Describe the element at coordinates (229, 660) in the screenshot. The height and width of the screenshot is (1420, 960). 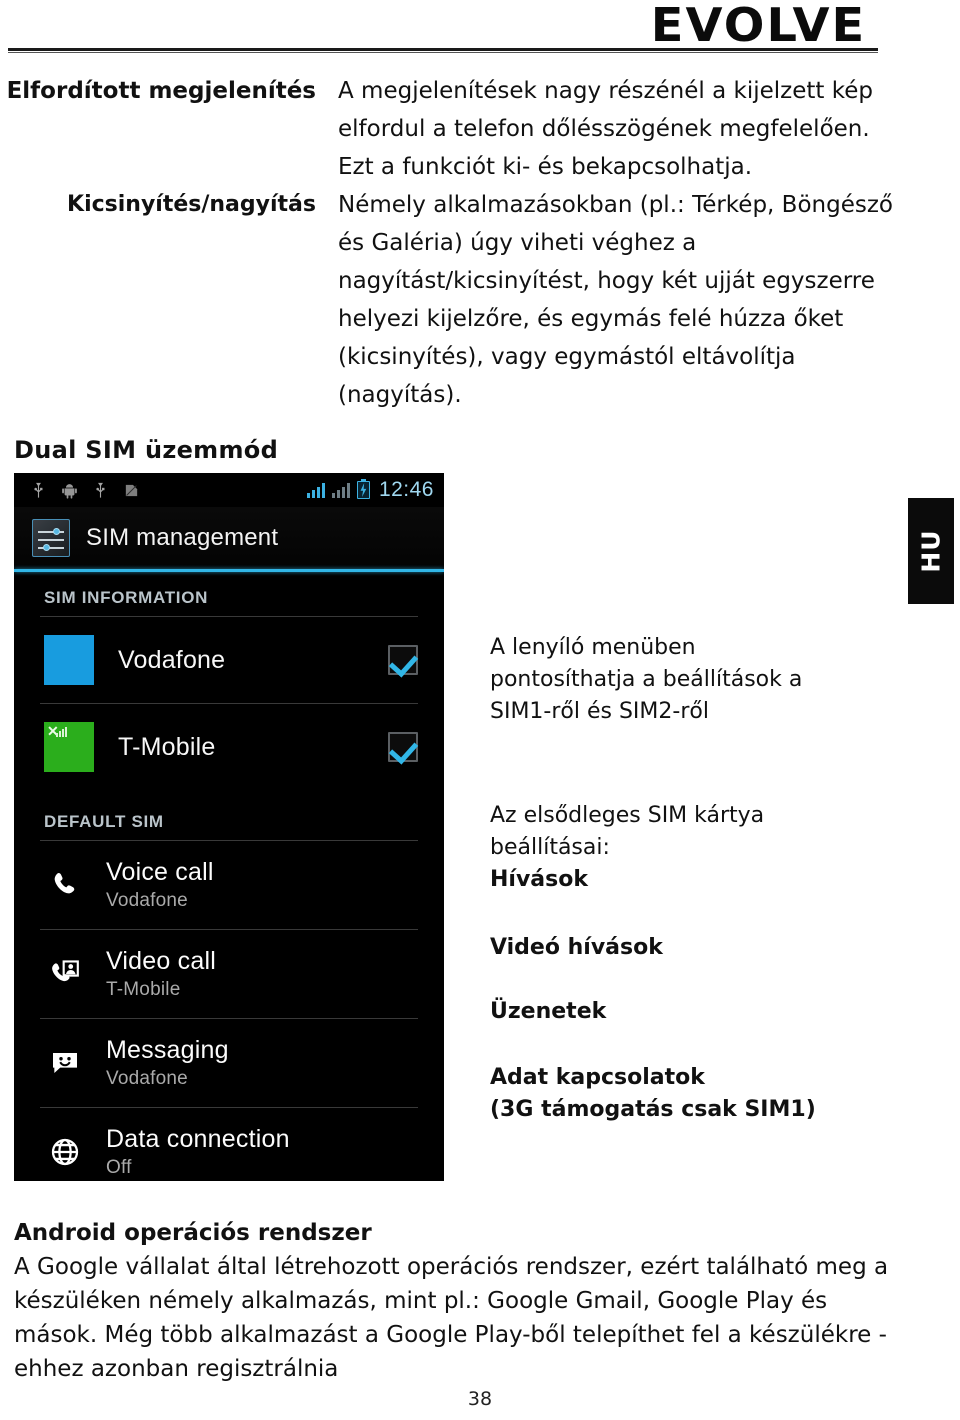
I see `sim-row-vodafone: Vodafone` at that location.